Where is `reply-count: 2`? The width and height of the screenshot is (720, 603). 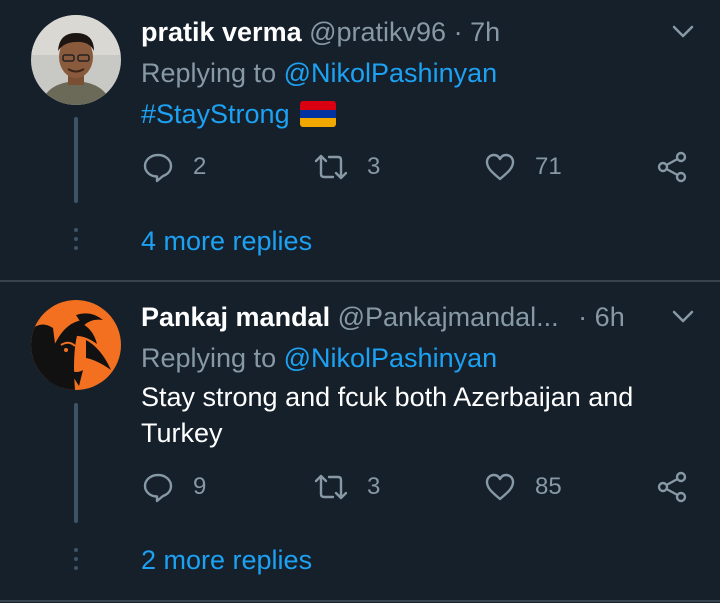 reply-count: 2 is located at coordinates (200, 166).